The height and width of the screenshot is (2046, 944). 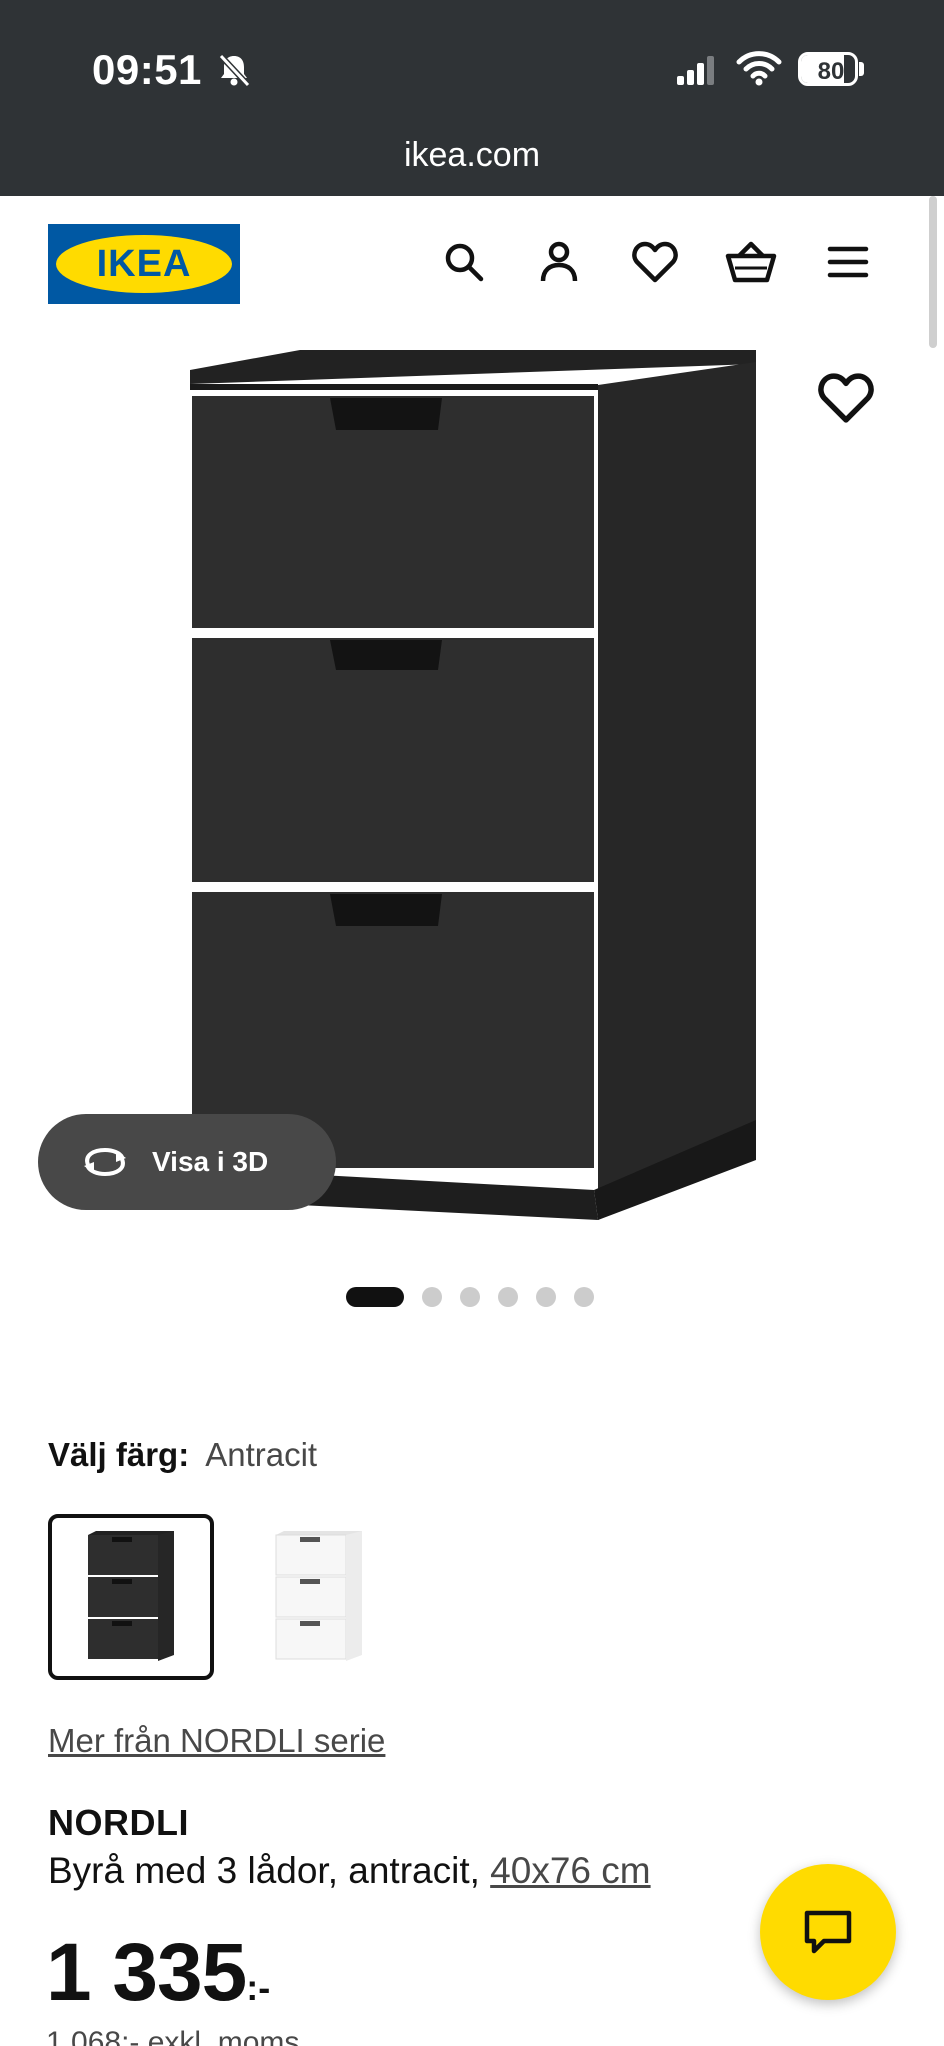 What do you see at coordinates (118, 1822) in the screenshot?
I see `product-name: NORDLI` at bounding box center [118, 1822].